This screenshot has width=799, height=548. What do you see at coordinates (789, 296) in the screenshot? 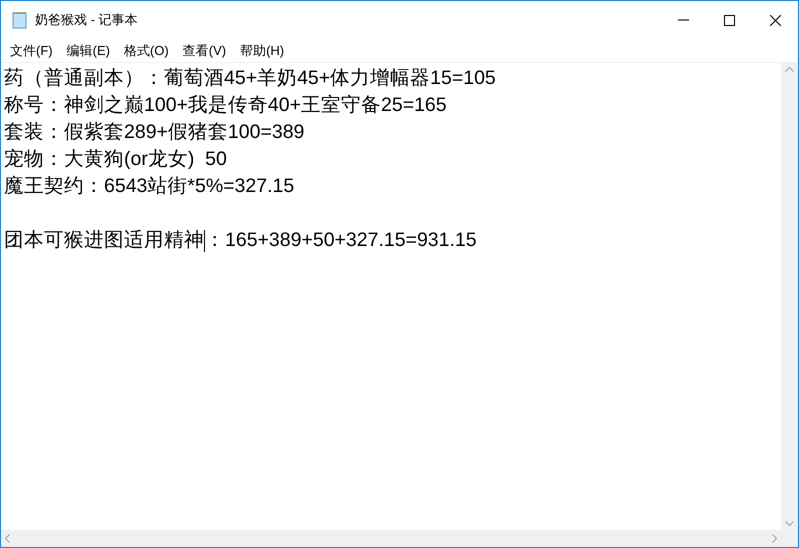
I see `vertical-scrollbar` at bounding box center [789, 296].